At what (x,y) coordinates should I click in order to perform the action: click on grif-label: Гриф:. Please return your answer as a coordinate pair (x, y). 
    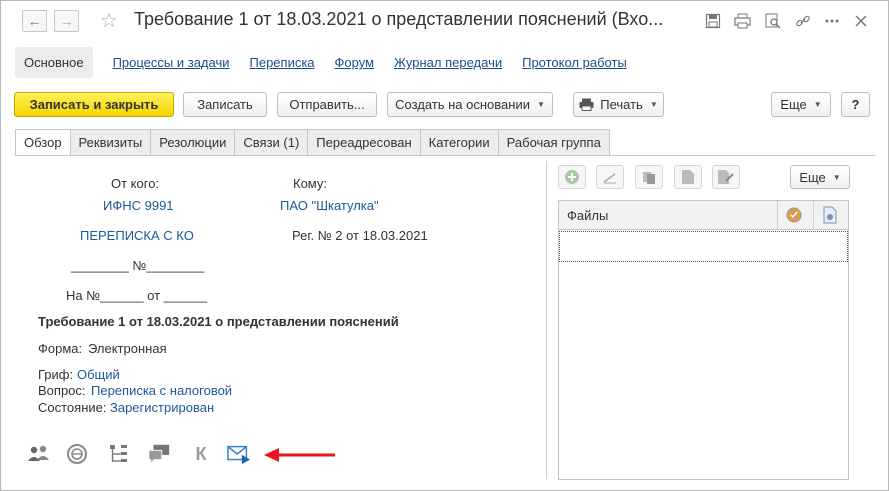
    Looking at the image, I should click on (56, 374).